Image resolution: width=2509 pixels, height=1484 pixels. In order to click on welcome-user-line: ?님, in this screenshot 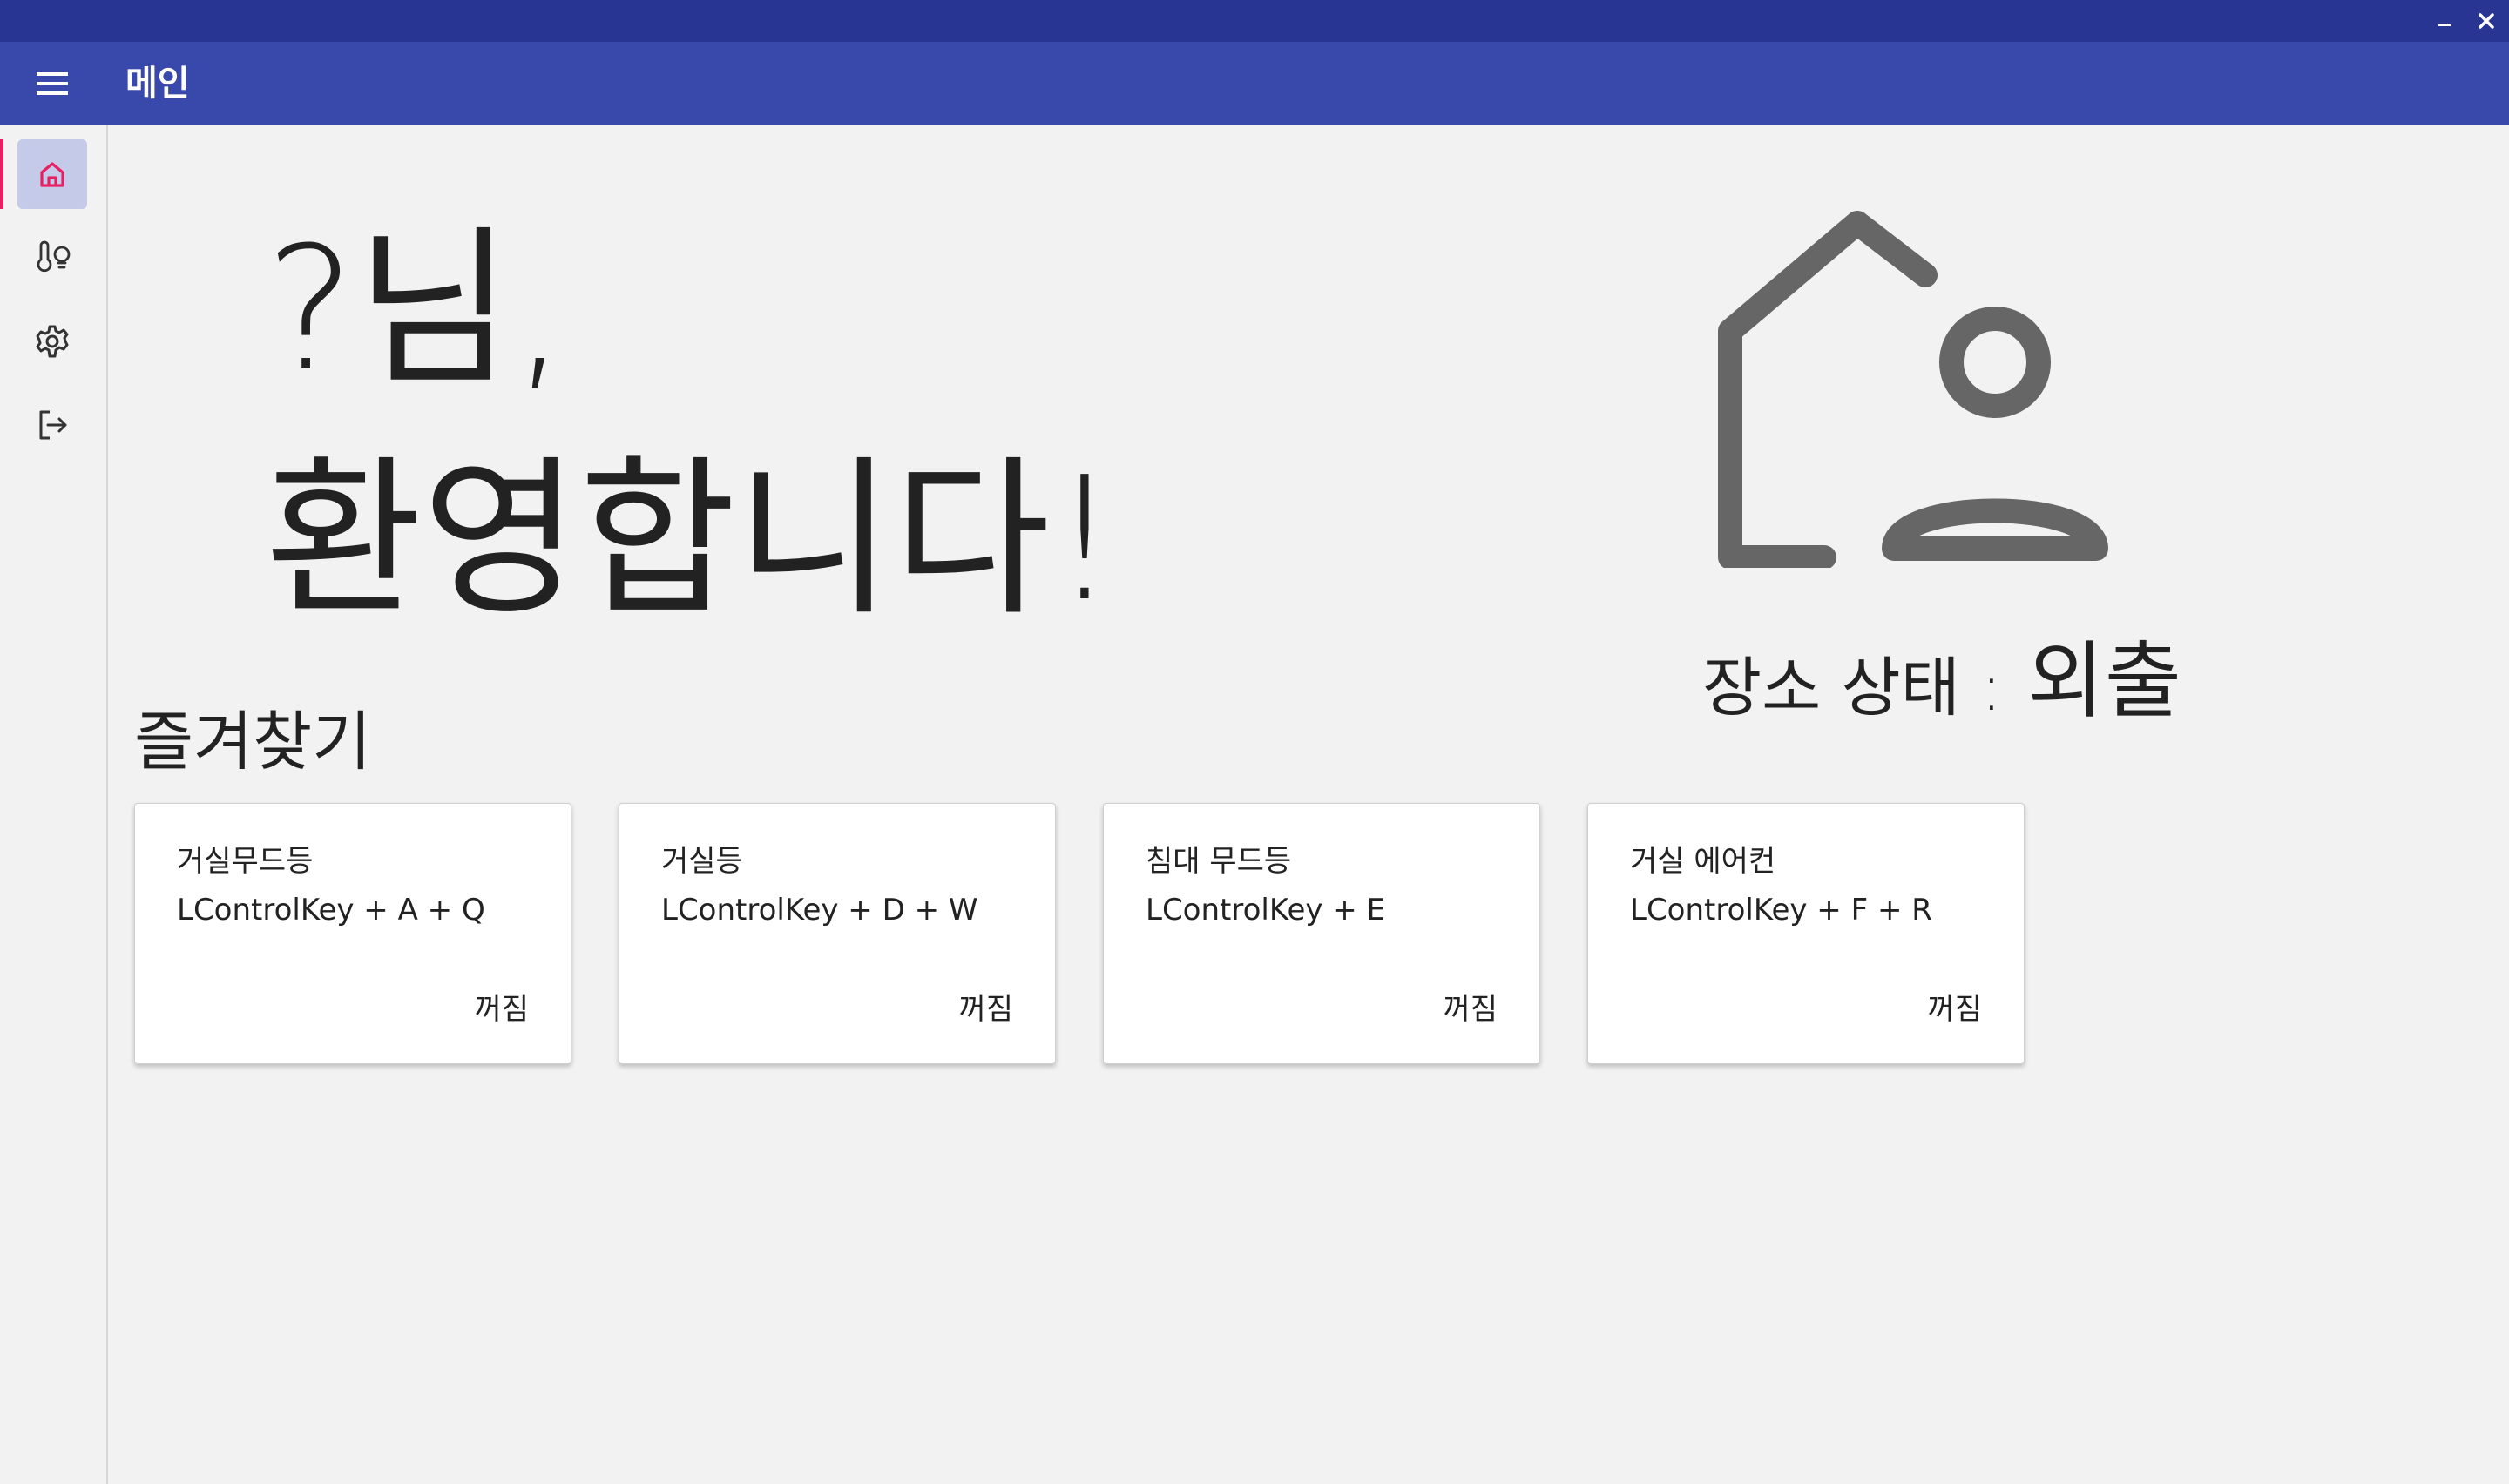, I will do `click(416, 310)`.